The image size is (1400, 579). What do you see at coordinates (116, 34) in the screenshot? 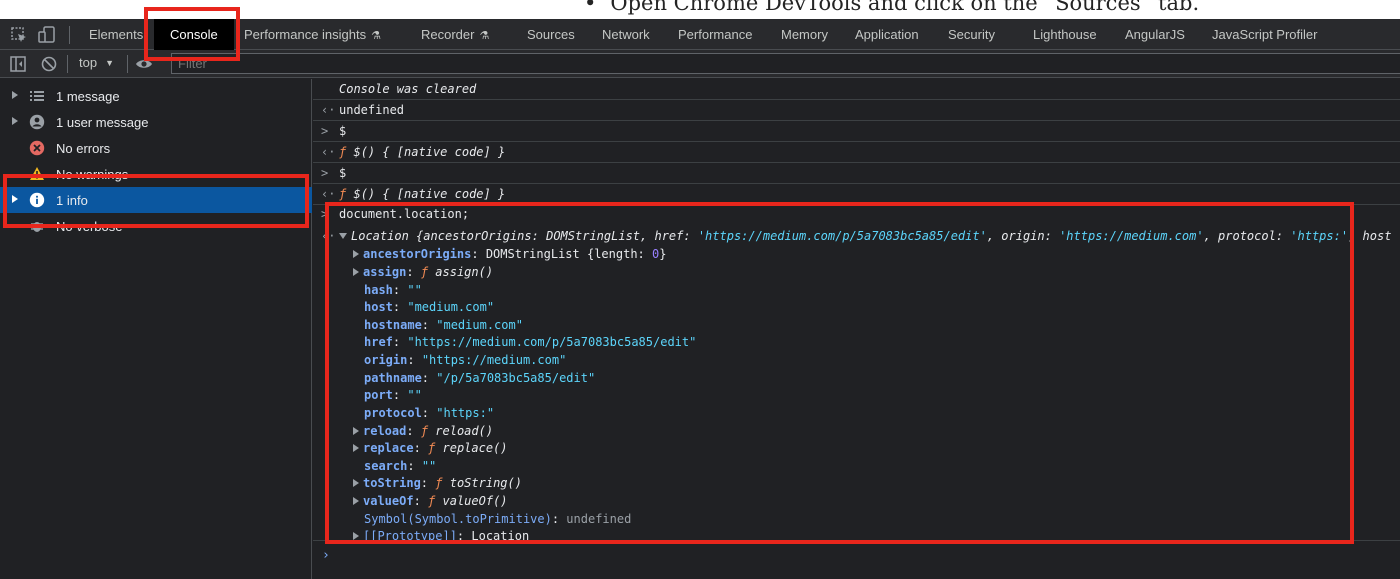
I see `tab-elements: Elements` at bounding box center [116, 34].